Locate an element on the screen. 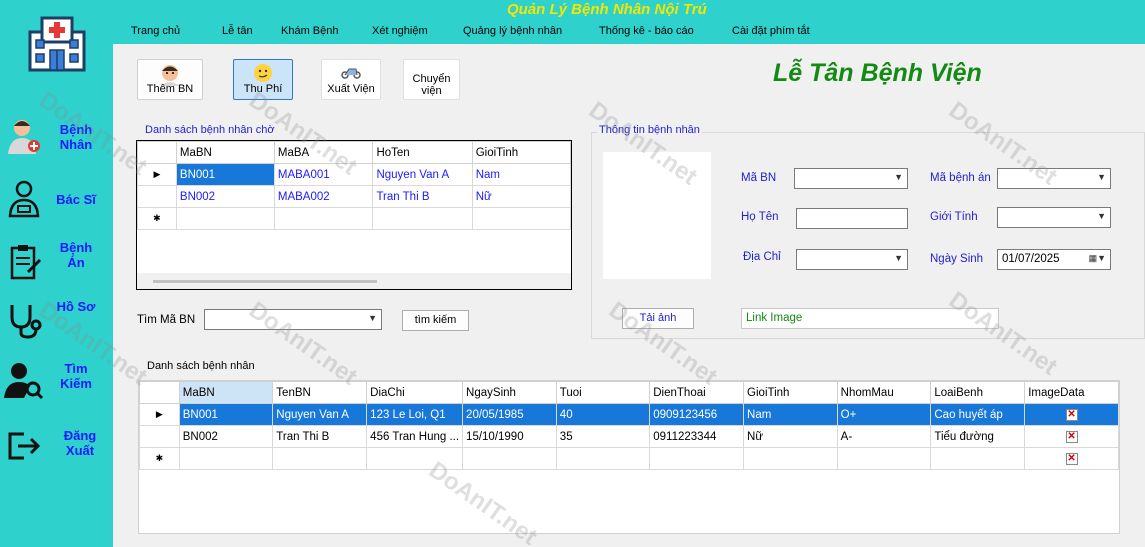  table-cell: 20/05/1985 is located at coordinates (509, 414).